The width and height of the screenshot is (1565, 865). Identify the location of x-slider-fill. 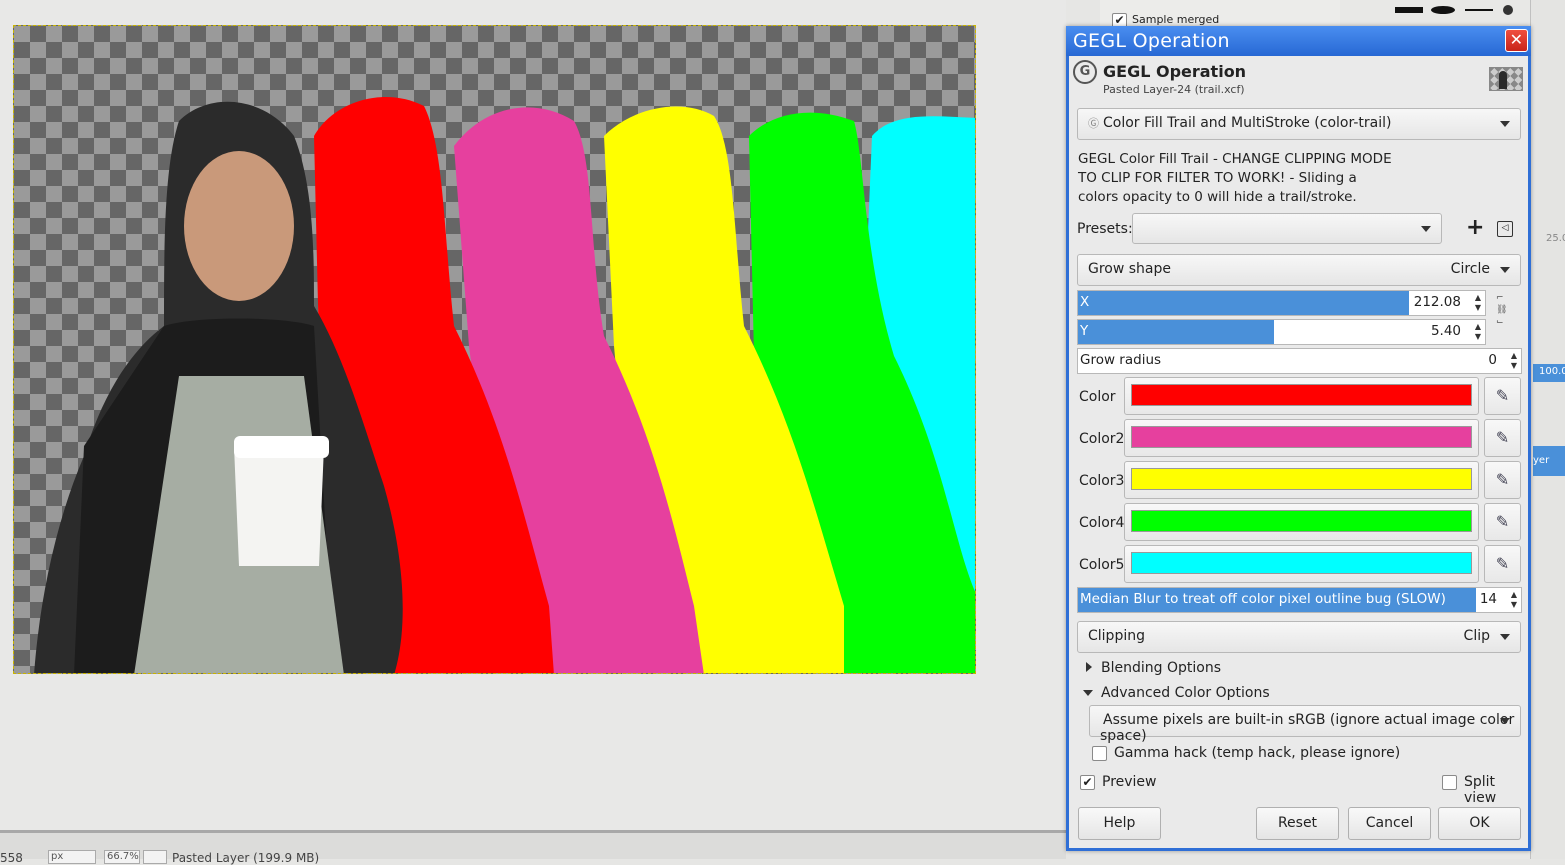
(1243, 303).